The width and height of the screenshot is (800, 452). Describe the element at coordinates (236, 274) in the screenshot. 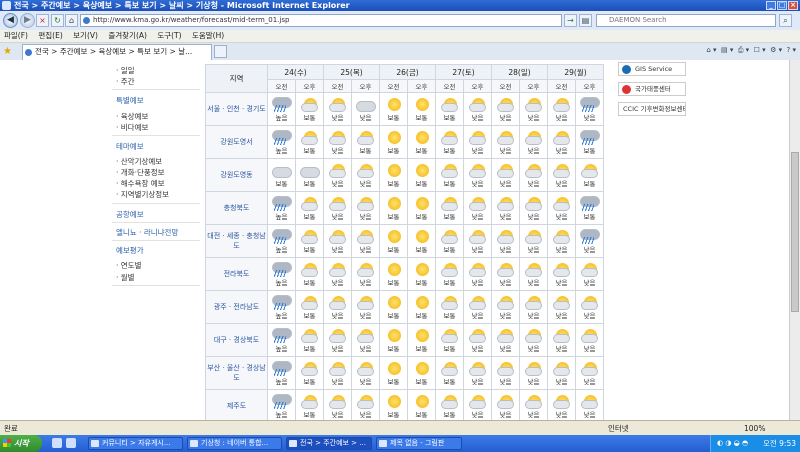

I see `region-name: 전라북도` at that location.